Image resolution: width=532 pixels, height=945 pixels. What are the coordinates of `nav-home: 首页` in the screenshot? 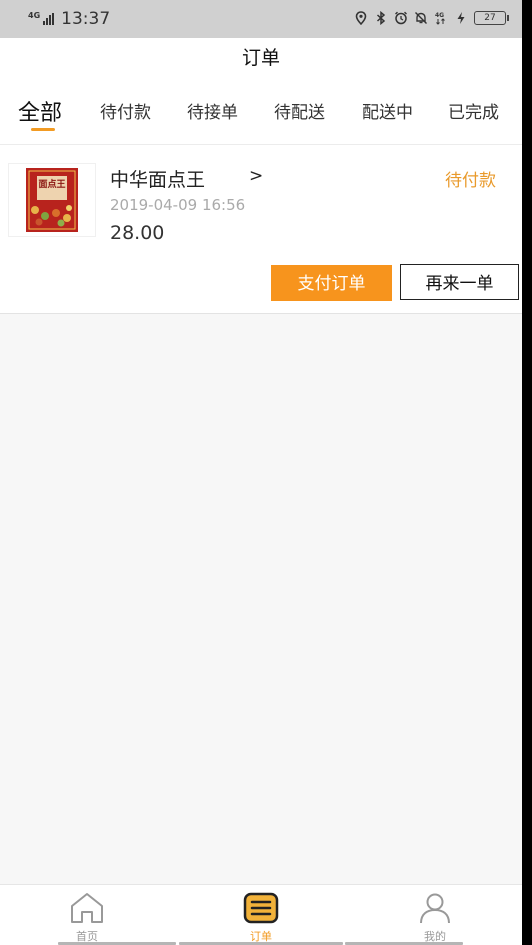 It's located at (88, 915).